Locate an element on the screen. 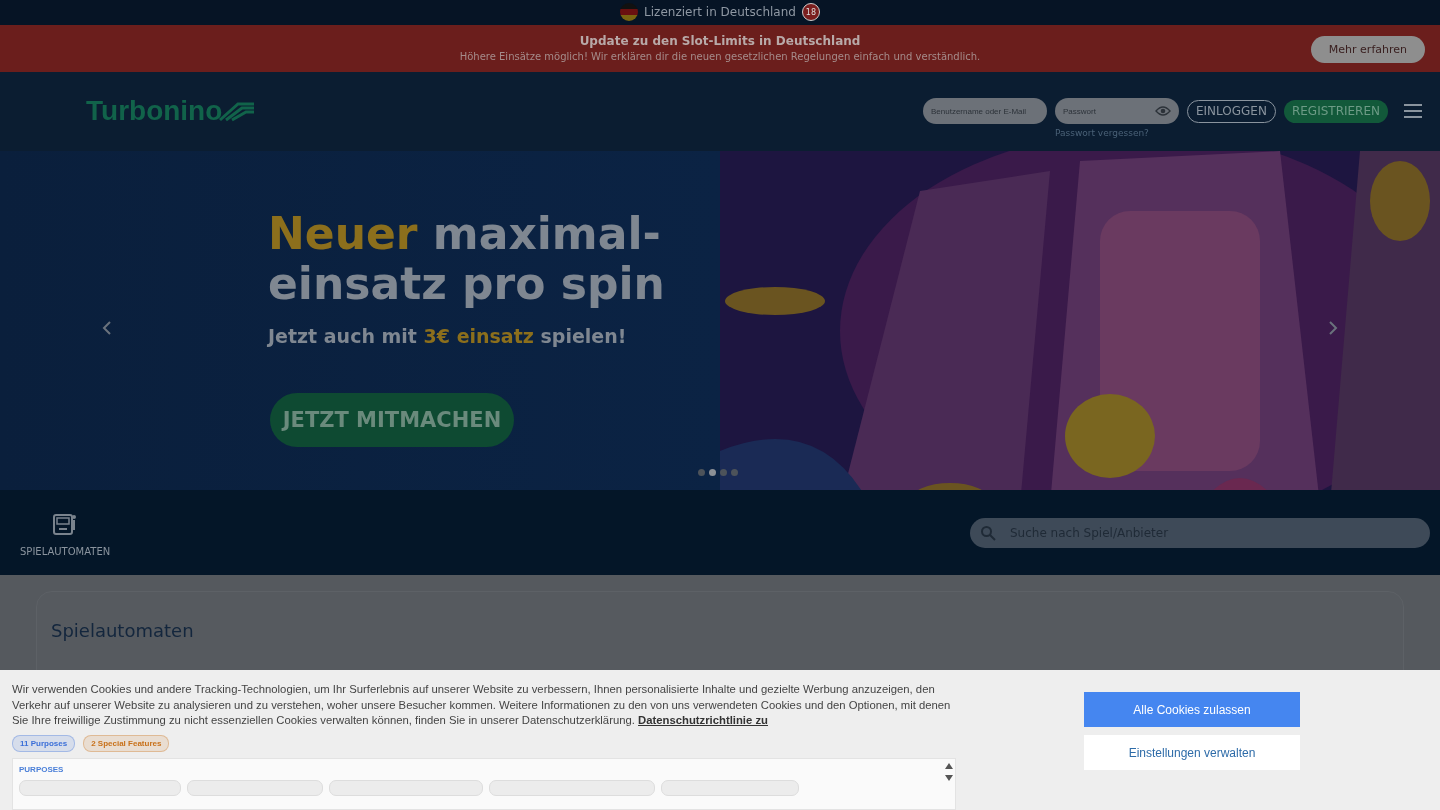 Image resolution: width=1440 pixels, height=810 pixels. cookie-tag: 11 Purposes is located at coordinates (44, 743).